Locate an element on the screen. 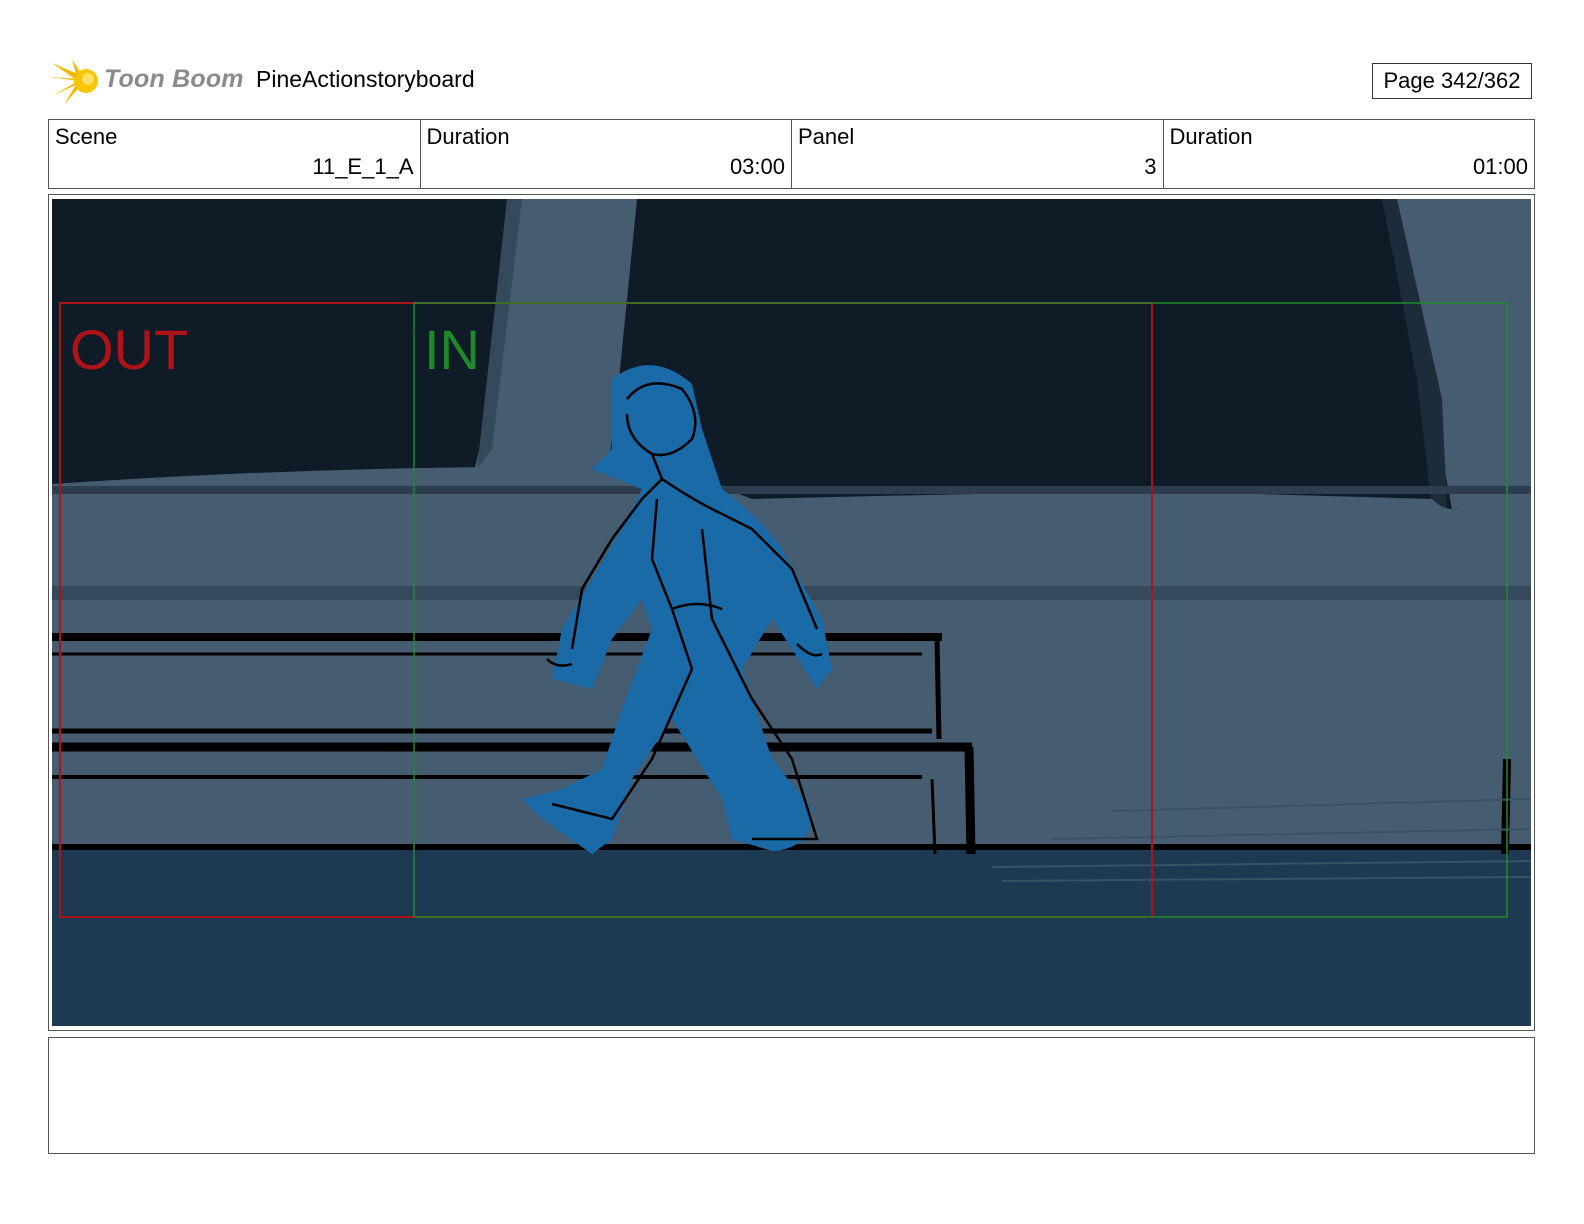  scene-duration-label: Duration is located at coordinates (468, 136).